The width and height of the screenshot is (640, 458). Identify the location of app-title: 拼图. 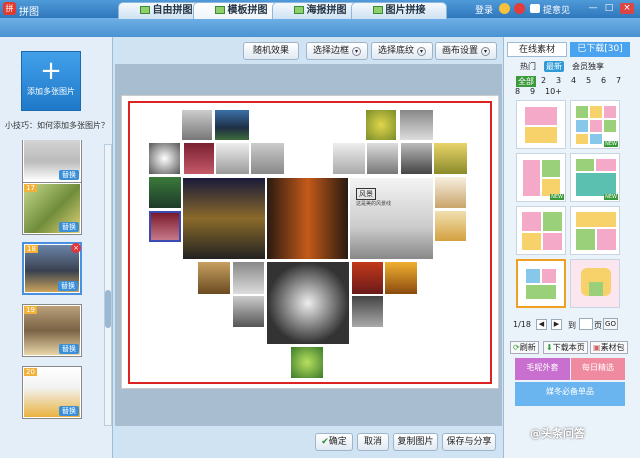
(29, 12).